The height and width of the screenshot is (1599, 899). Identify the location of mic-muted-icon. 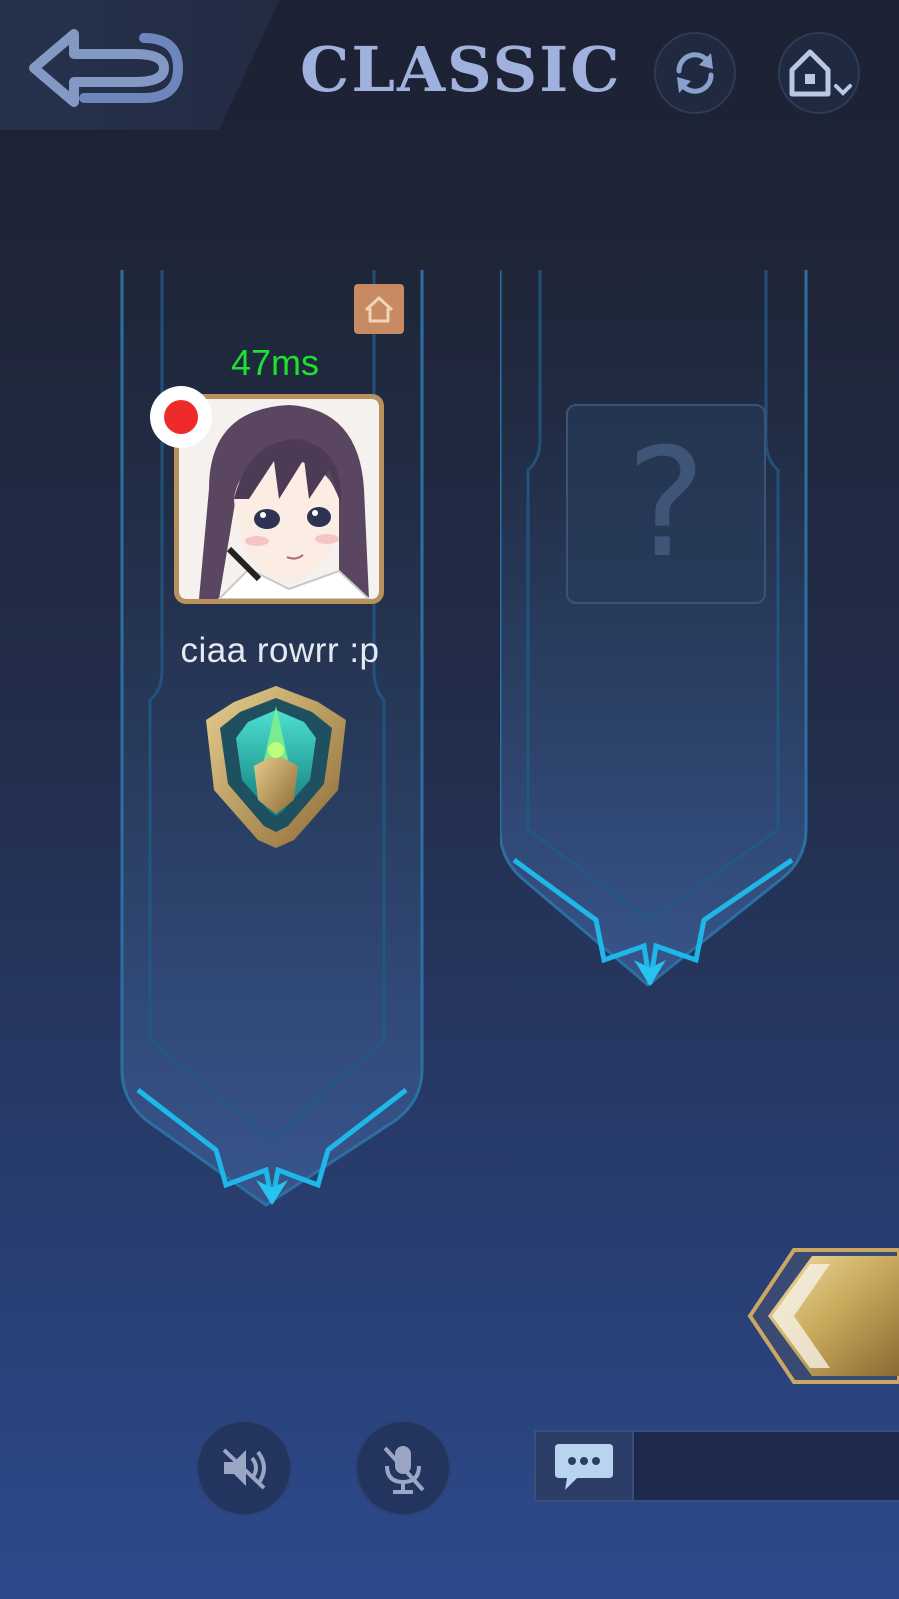
(404, 1470).